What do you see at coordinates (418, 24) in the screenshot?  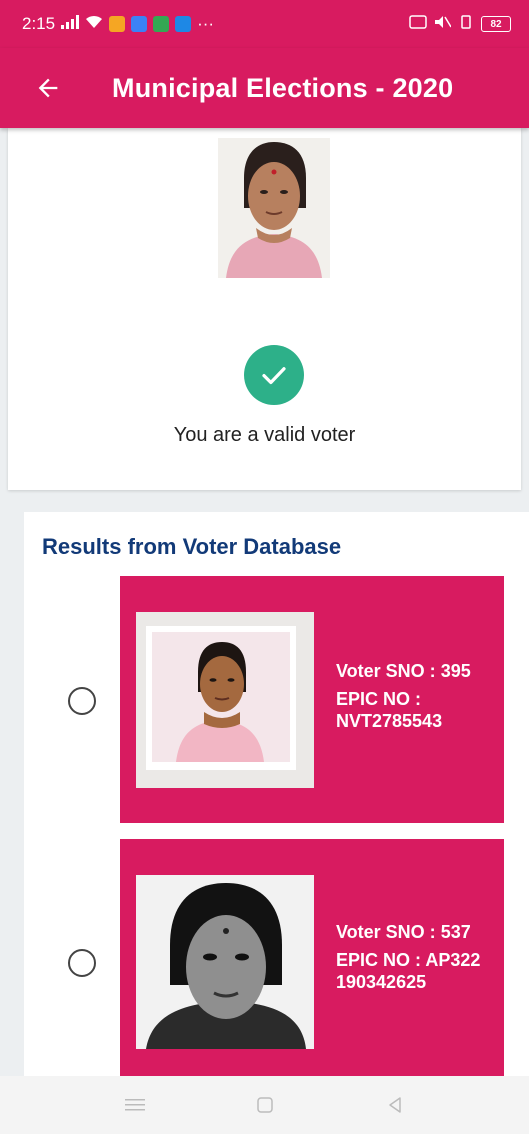 I see `volte-icon` at bounding box center [418, 24].